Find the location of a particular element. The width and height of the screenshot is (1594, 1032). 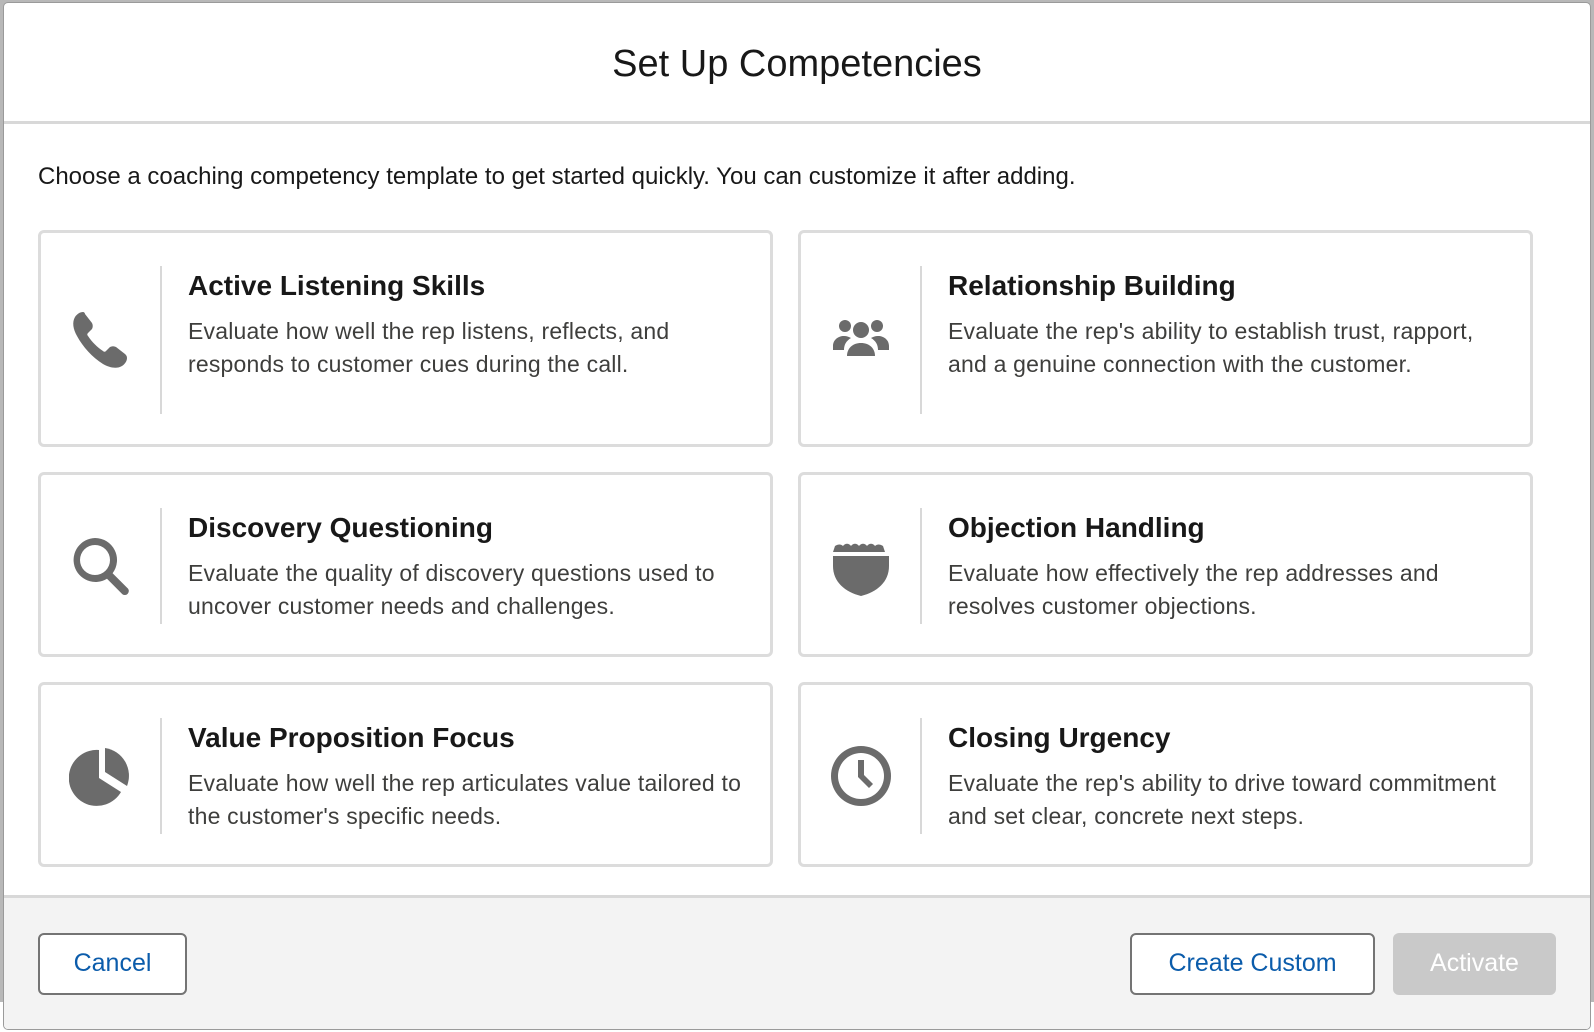

group-icon is located at coordinates (860, 338).